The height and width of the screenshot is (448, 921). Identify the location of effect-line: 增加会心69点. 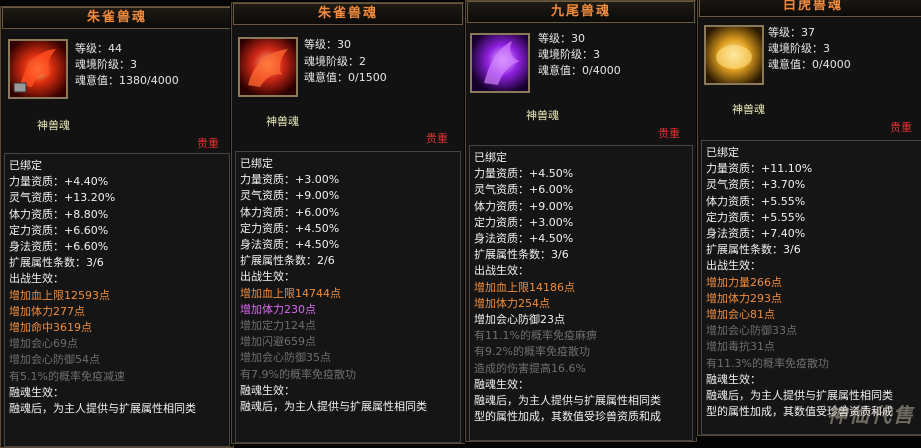
(43, 344).